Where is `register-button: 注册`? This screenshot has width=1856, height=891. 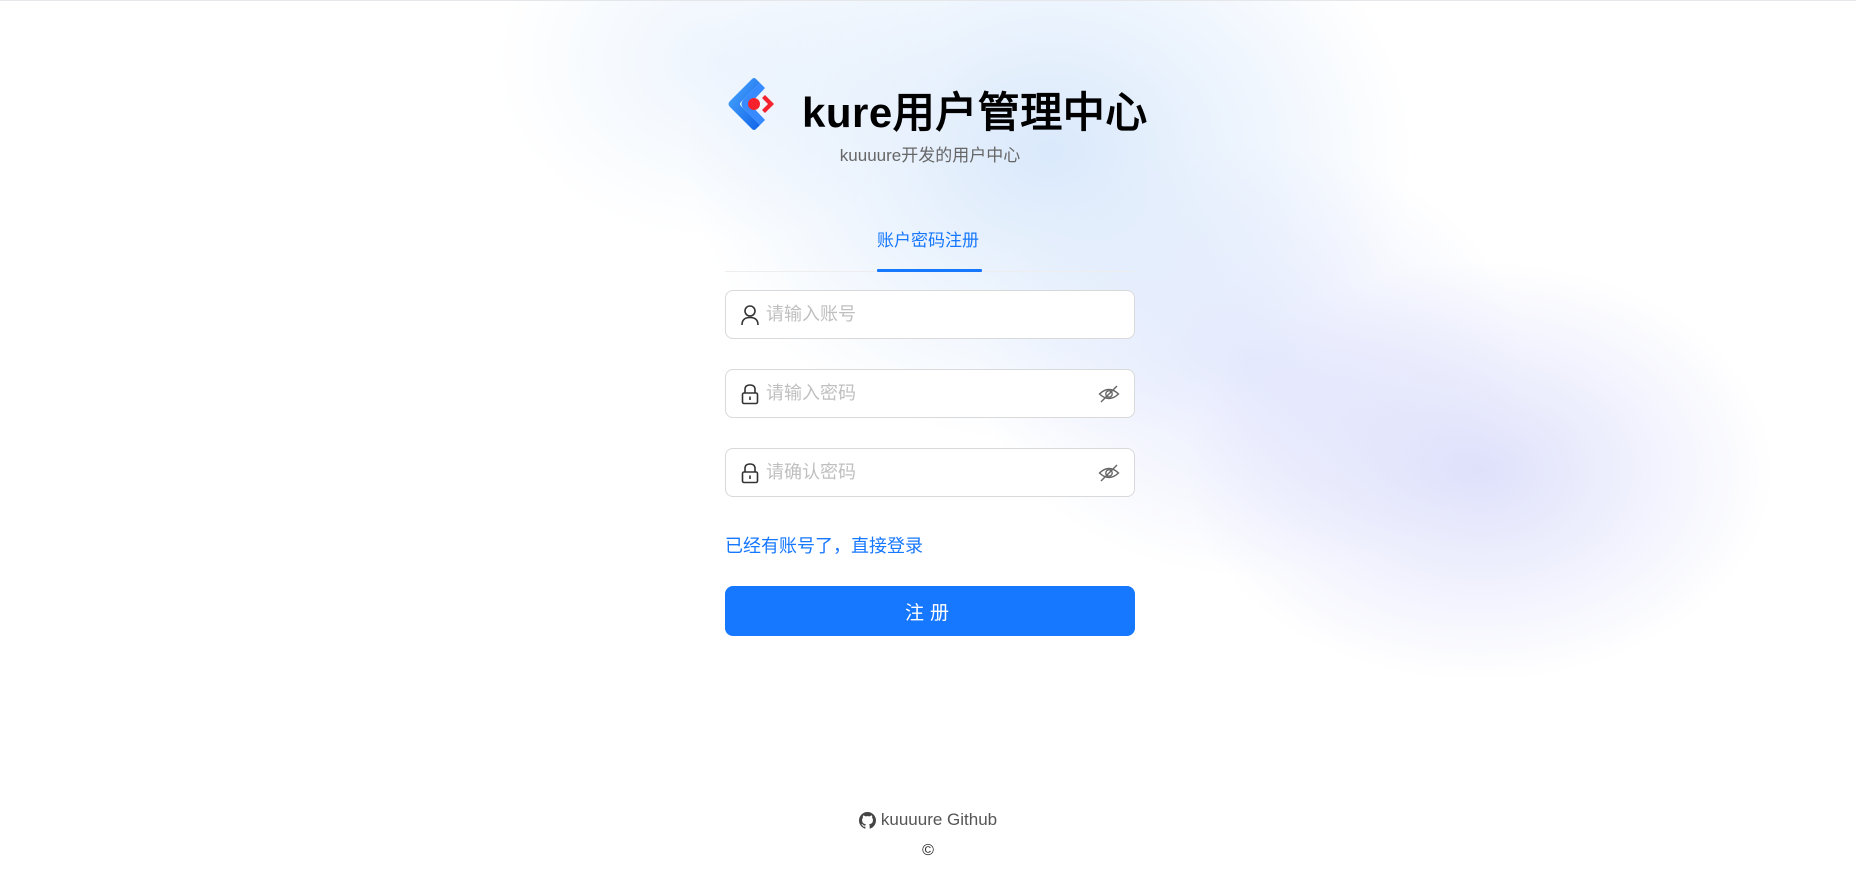
register-button: 注册 is located at coordinates (930, 611).